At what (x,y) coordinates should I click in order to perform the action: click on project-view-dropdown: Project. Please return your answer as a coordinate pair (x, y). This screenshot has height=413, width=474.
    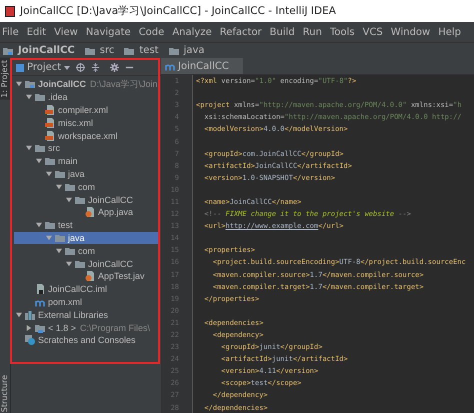
    Looking at the image, I should click on (43, 67).